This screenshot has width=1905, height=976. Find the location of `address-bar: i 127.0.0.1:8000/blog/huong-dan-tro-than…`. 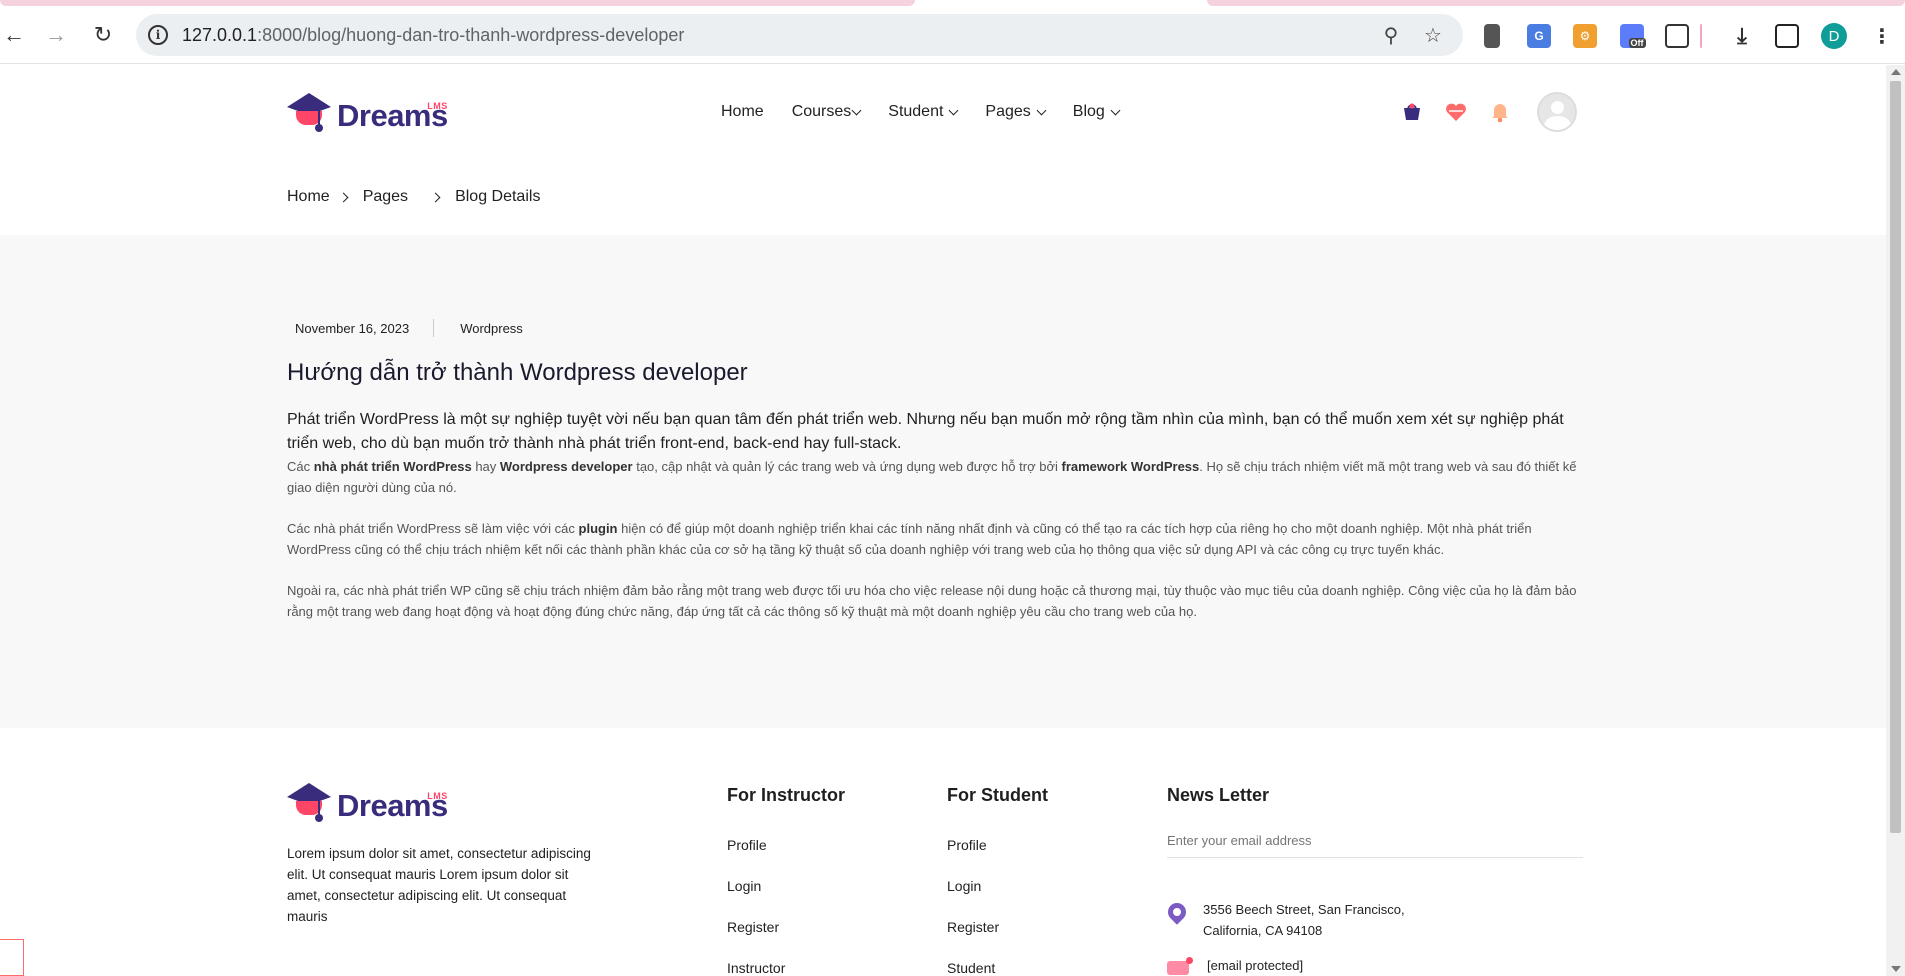

address-bar: i 127.0.0.1:8000/blog/huong-dan-tro-than… is located at coordinates (799, 35).